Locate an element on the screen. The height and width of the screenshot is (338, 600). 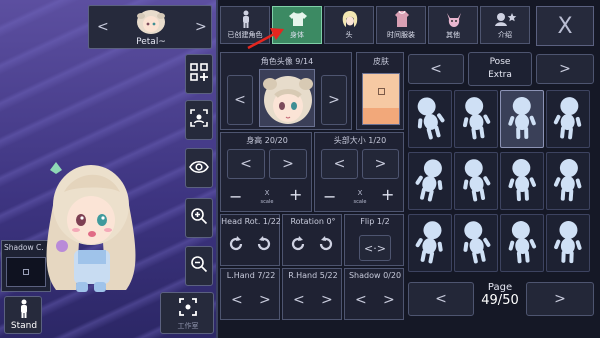
skin-section: 皮肤 is located at coordinates (380, 91).